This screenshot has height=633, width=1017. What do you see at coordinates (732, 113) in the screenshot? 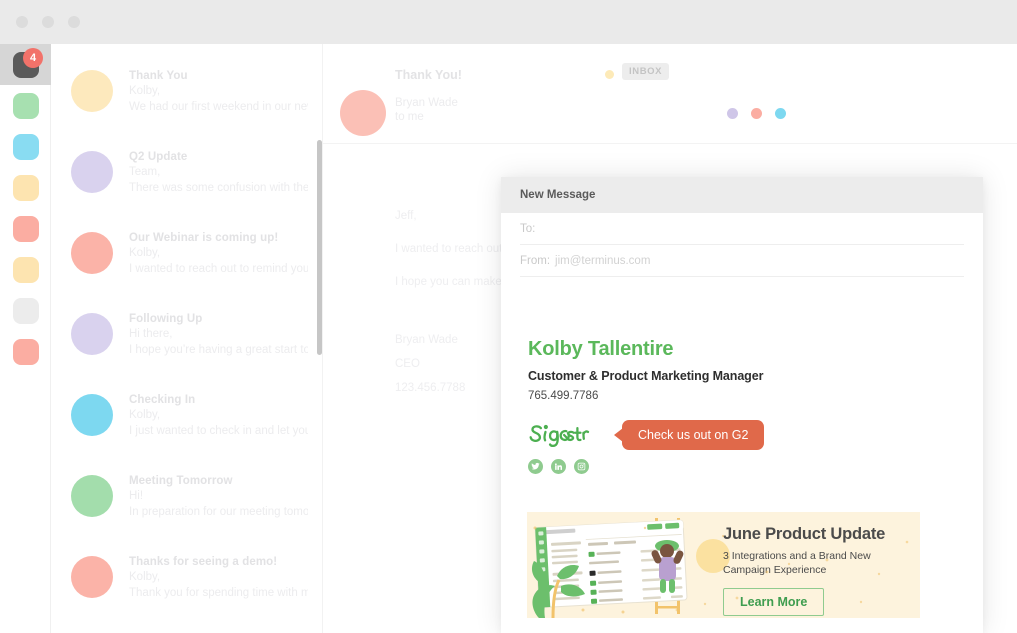
I see `dot-purple-icon` at bounding box center [732, 113].